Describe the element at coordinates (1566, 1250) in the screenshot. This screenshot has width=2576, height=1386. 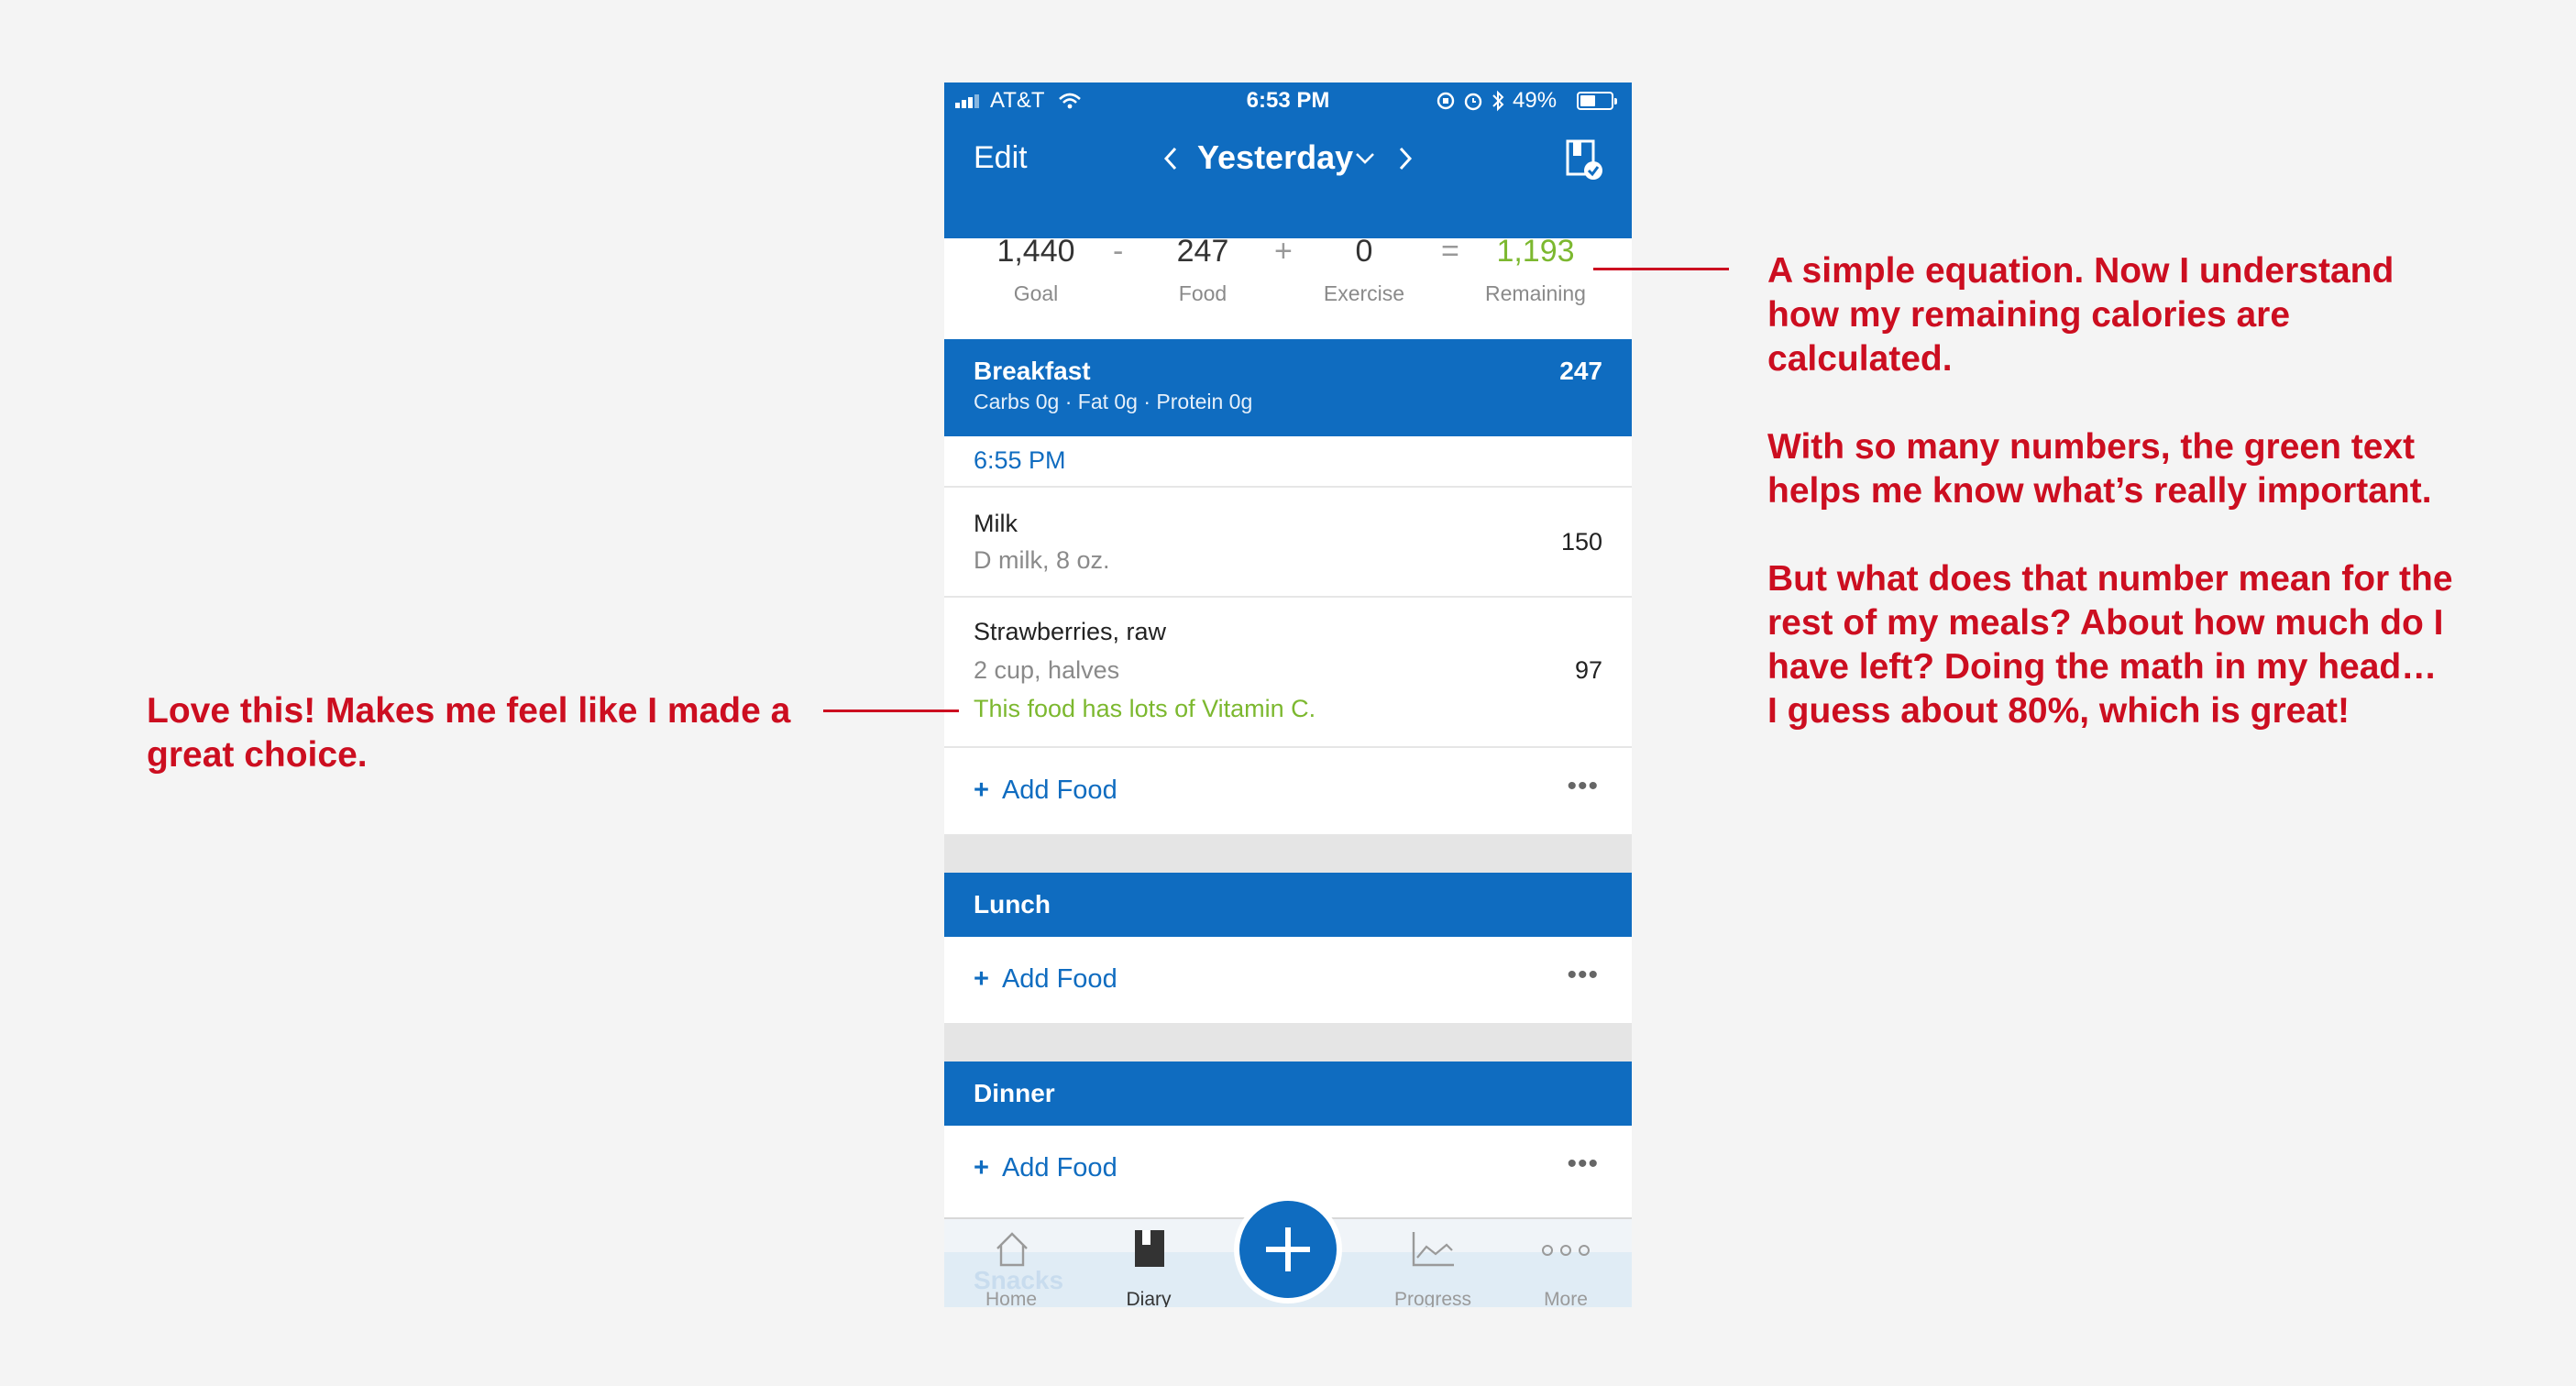
I see `more-dots-icon` at that location.